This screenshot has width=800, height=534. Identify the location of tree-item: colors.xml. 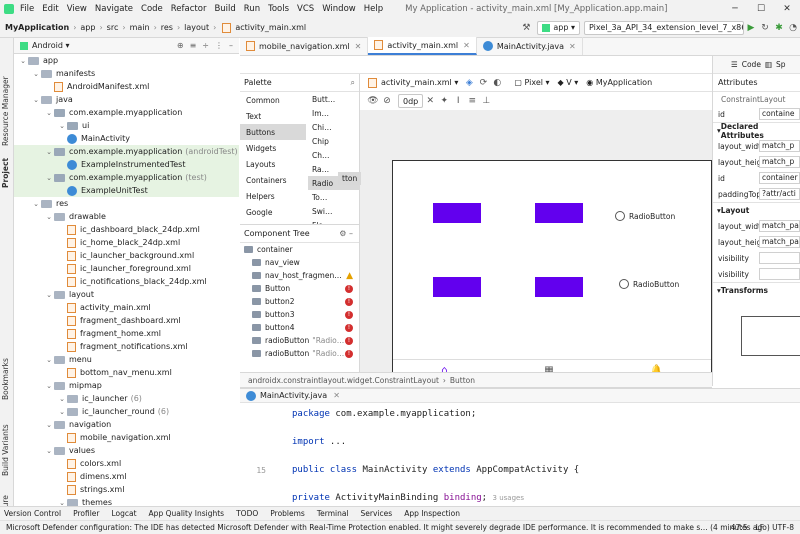
(126, 463).